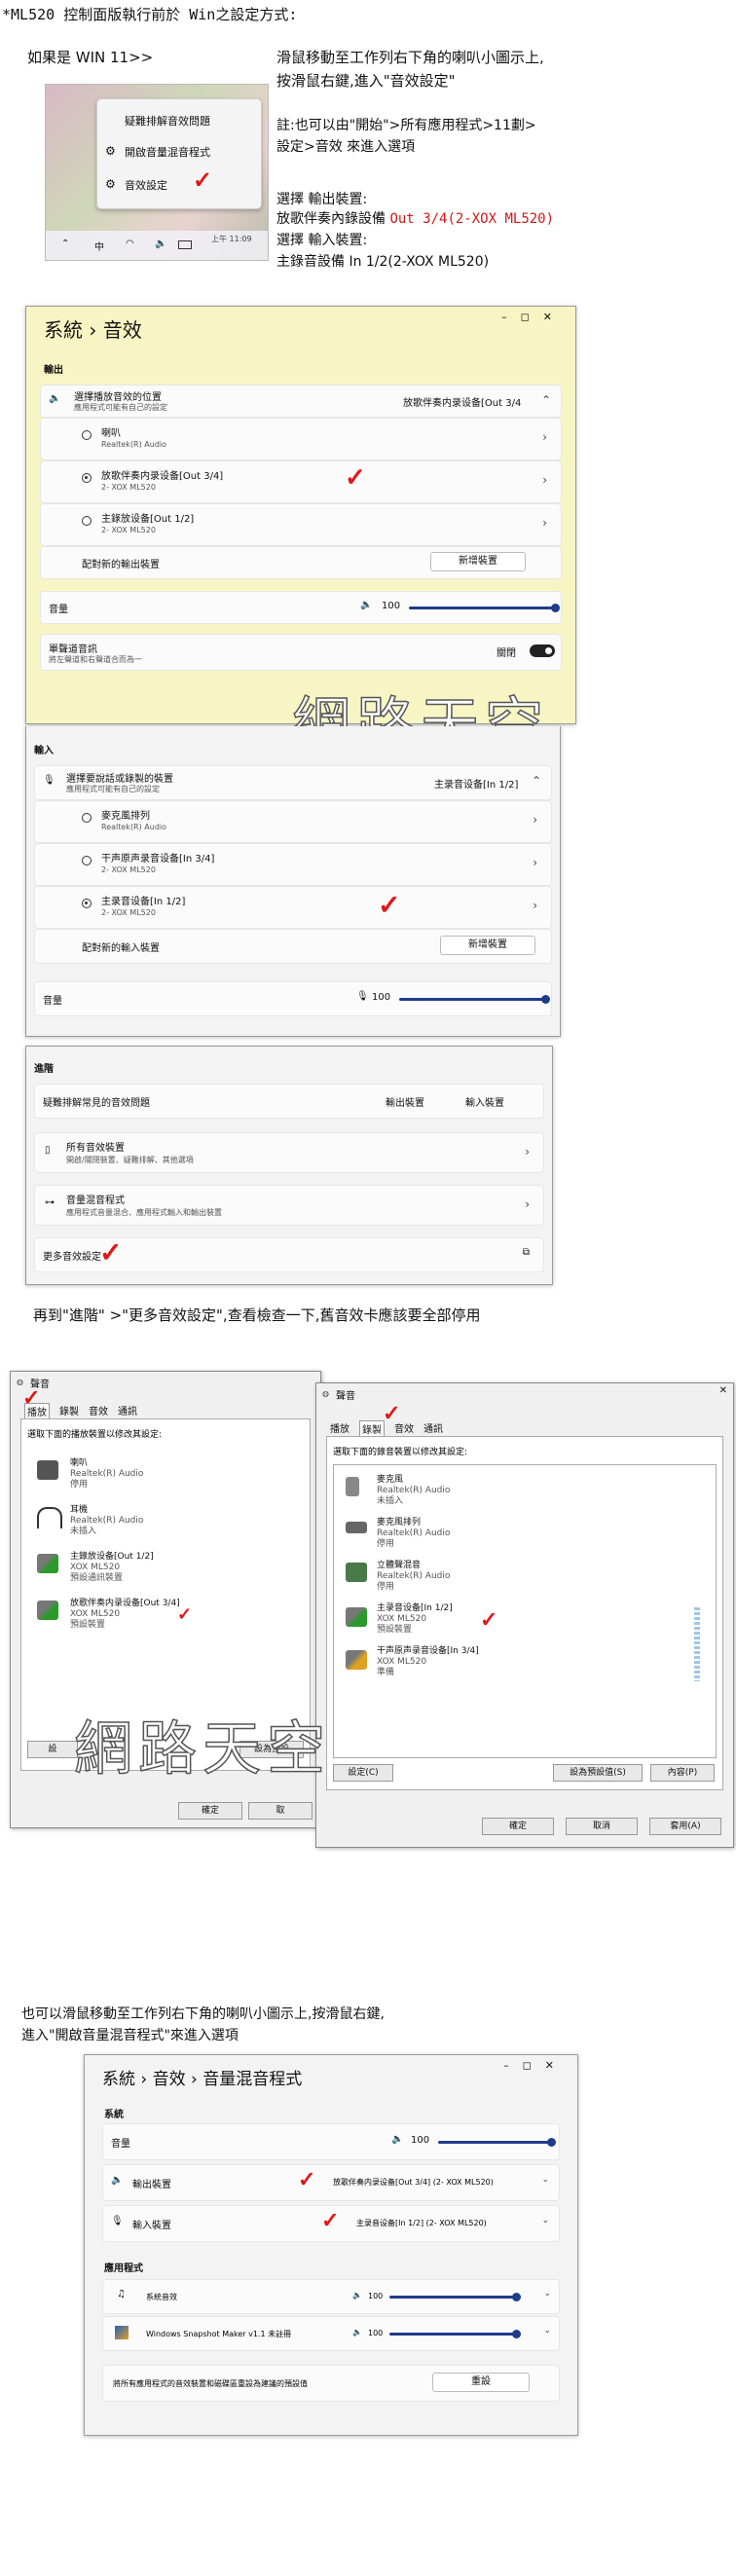 The image size is (736, 2576). What do you see at coordinates (472, 999) in the screenshot?
I see `input-volume-slider` at bounding box center [472, 999].